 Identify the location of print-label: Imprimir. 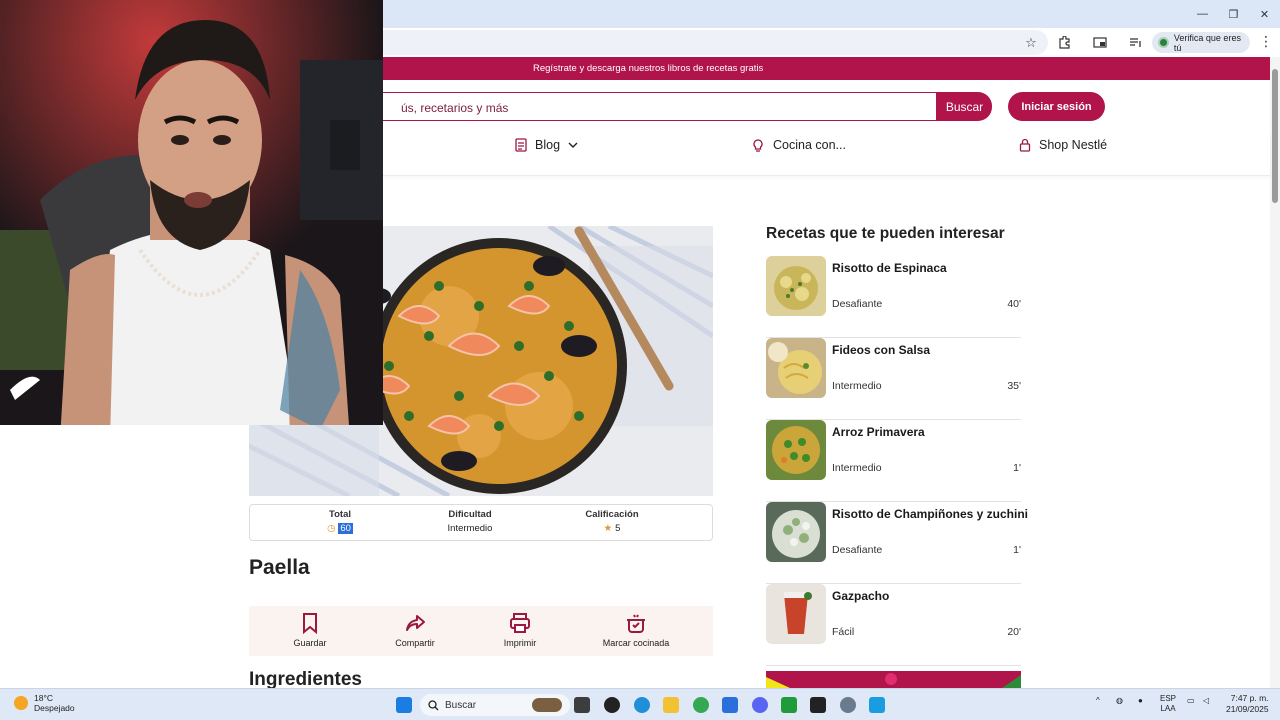
(520, 643).